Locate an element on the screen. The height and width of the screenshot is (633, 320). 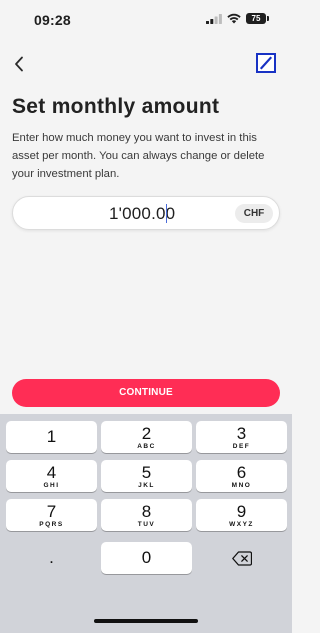
status-bar: 09:28 75 is located at coordinates (146, 22).